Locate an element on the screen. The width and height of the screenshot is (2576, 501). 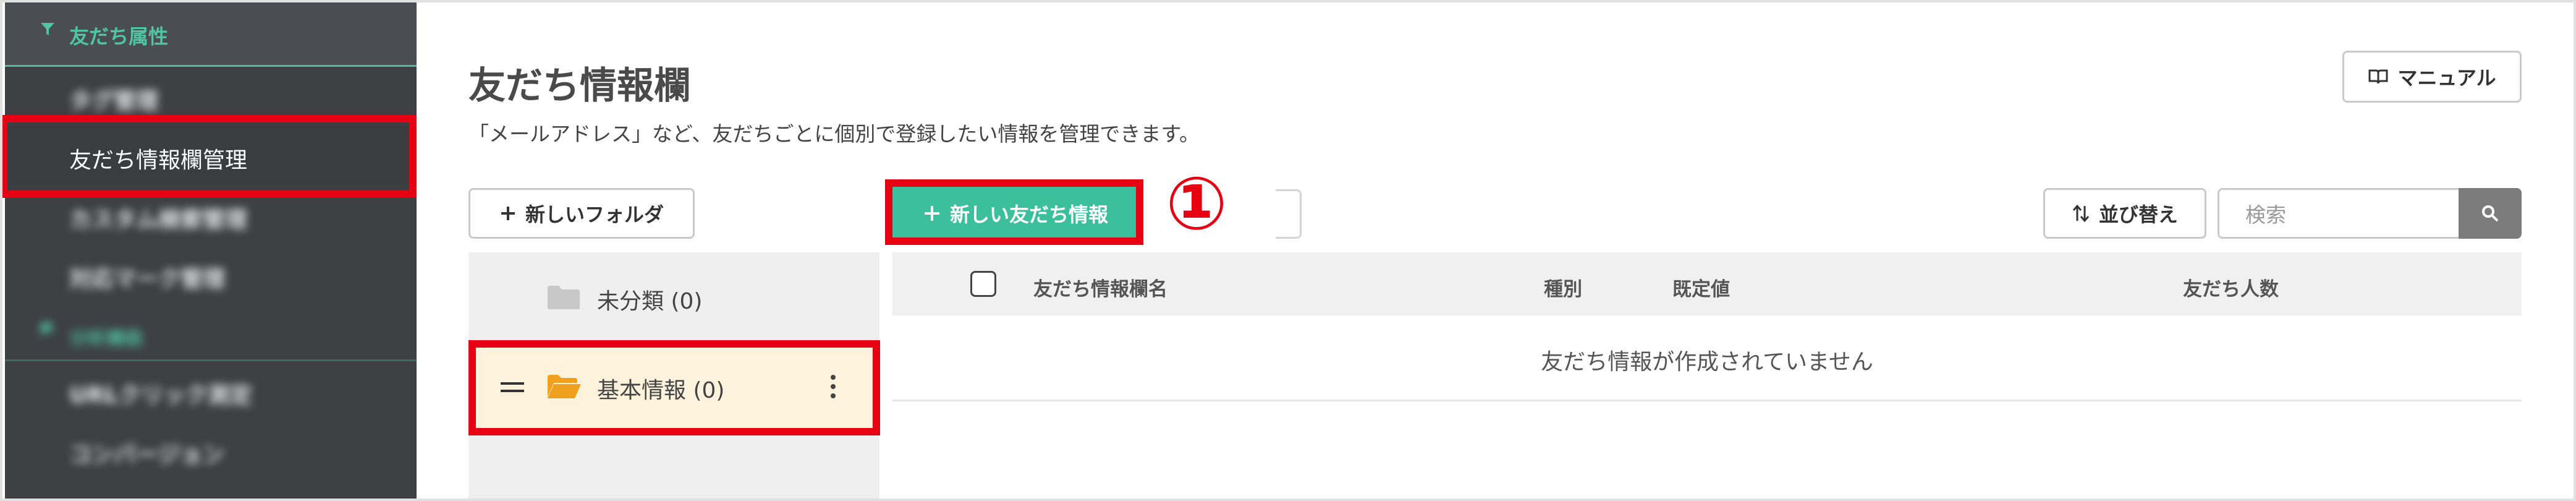
sidebar-item-label: カスタム検索管理 is located at coordinates (158, 220).